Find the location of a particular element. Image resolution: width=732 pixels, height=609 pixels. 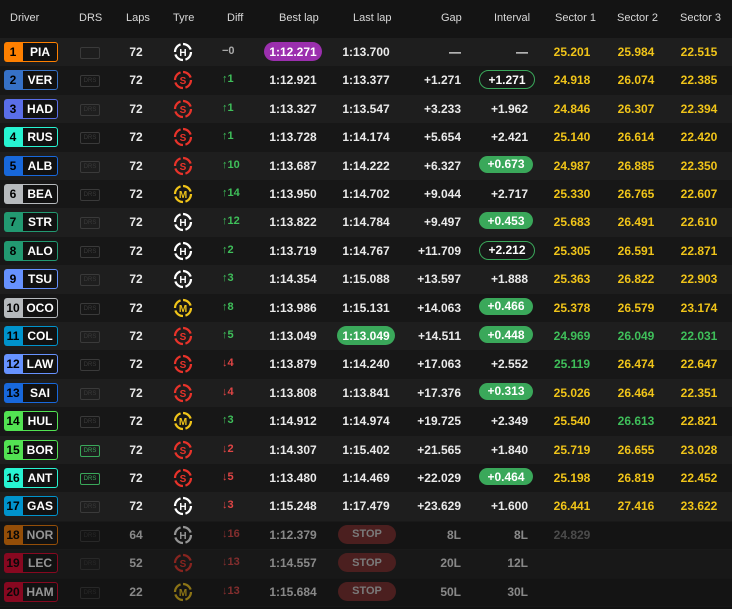

header-laps: Laps is located at coordinates (138, 18).